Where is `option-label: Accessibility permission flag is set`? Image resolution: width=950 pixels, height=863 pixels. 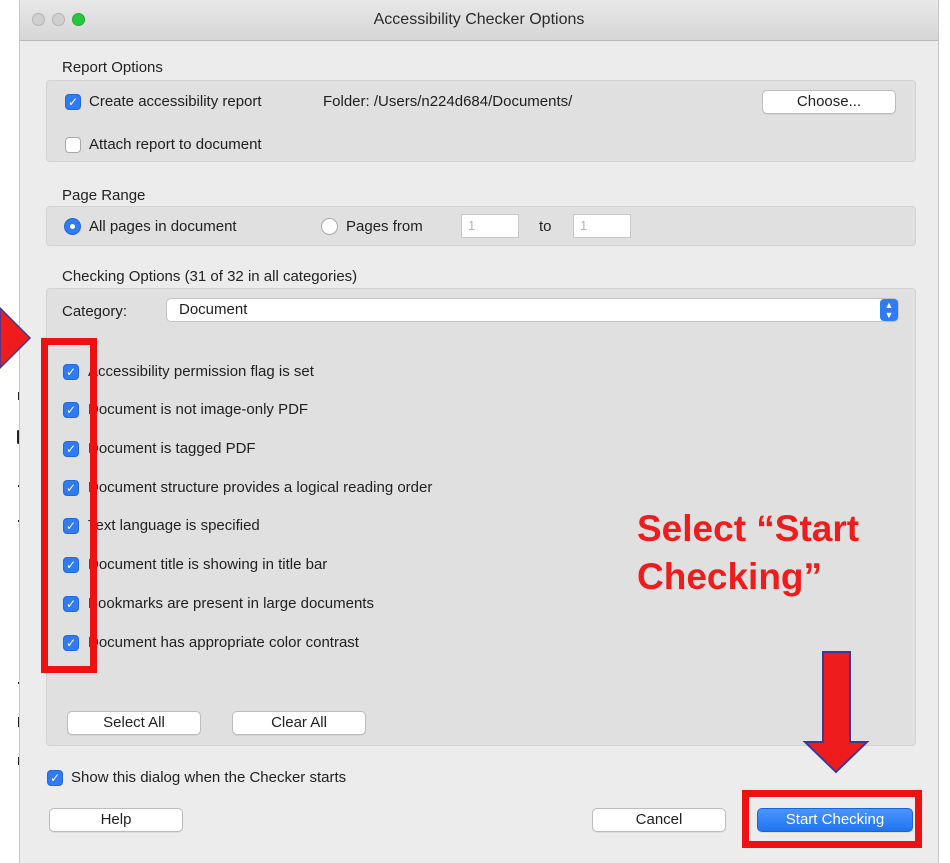
option-label: Accessibility permission flag is set is located at coordinates (201, 371).